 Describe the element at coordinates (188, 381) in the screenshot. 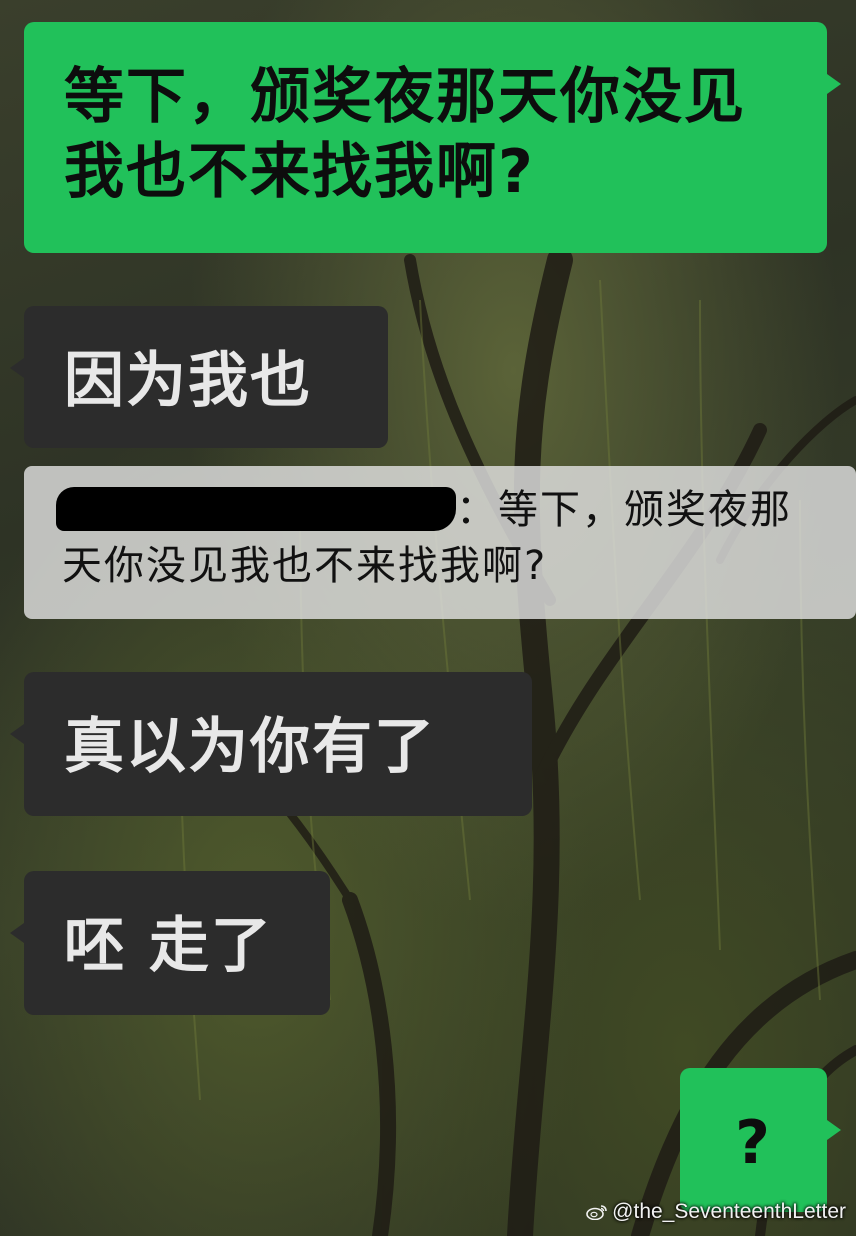

I see `message-text: 因为我也` at that location.